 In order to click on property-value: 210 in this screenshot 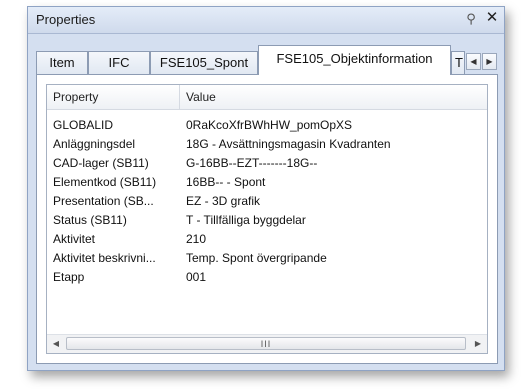, I will do `click(196, 239)`.